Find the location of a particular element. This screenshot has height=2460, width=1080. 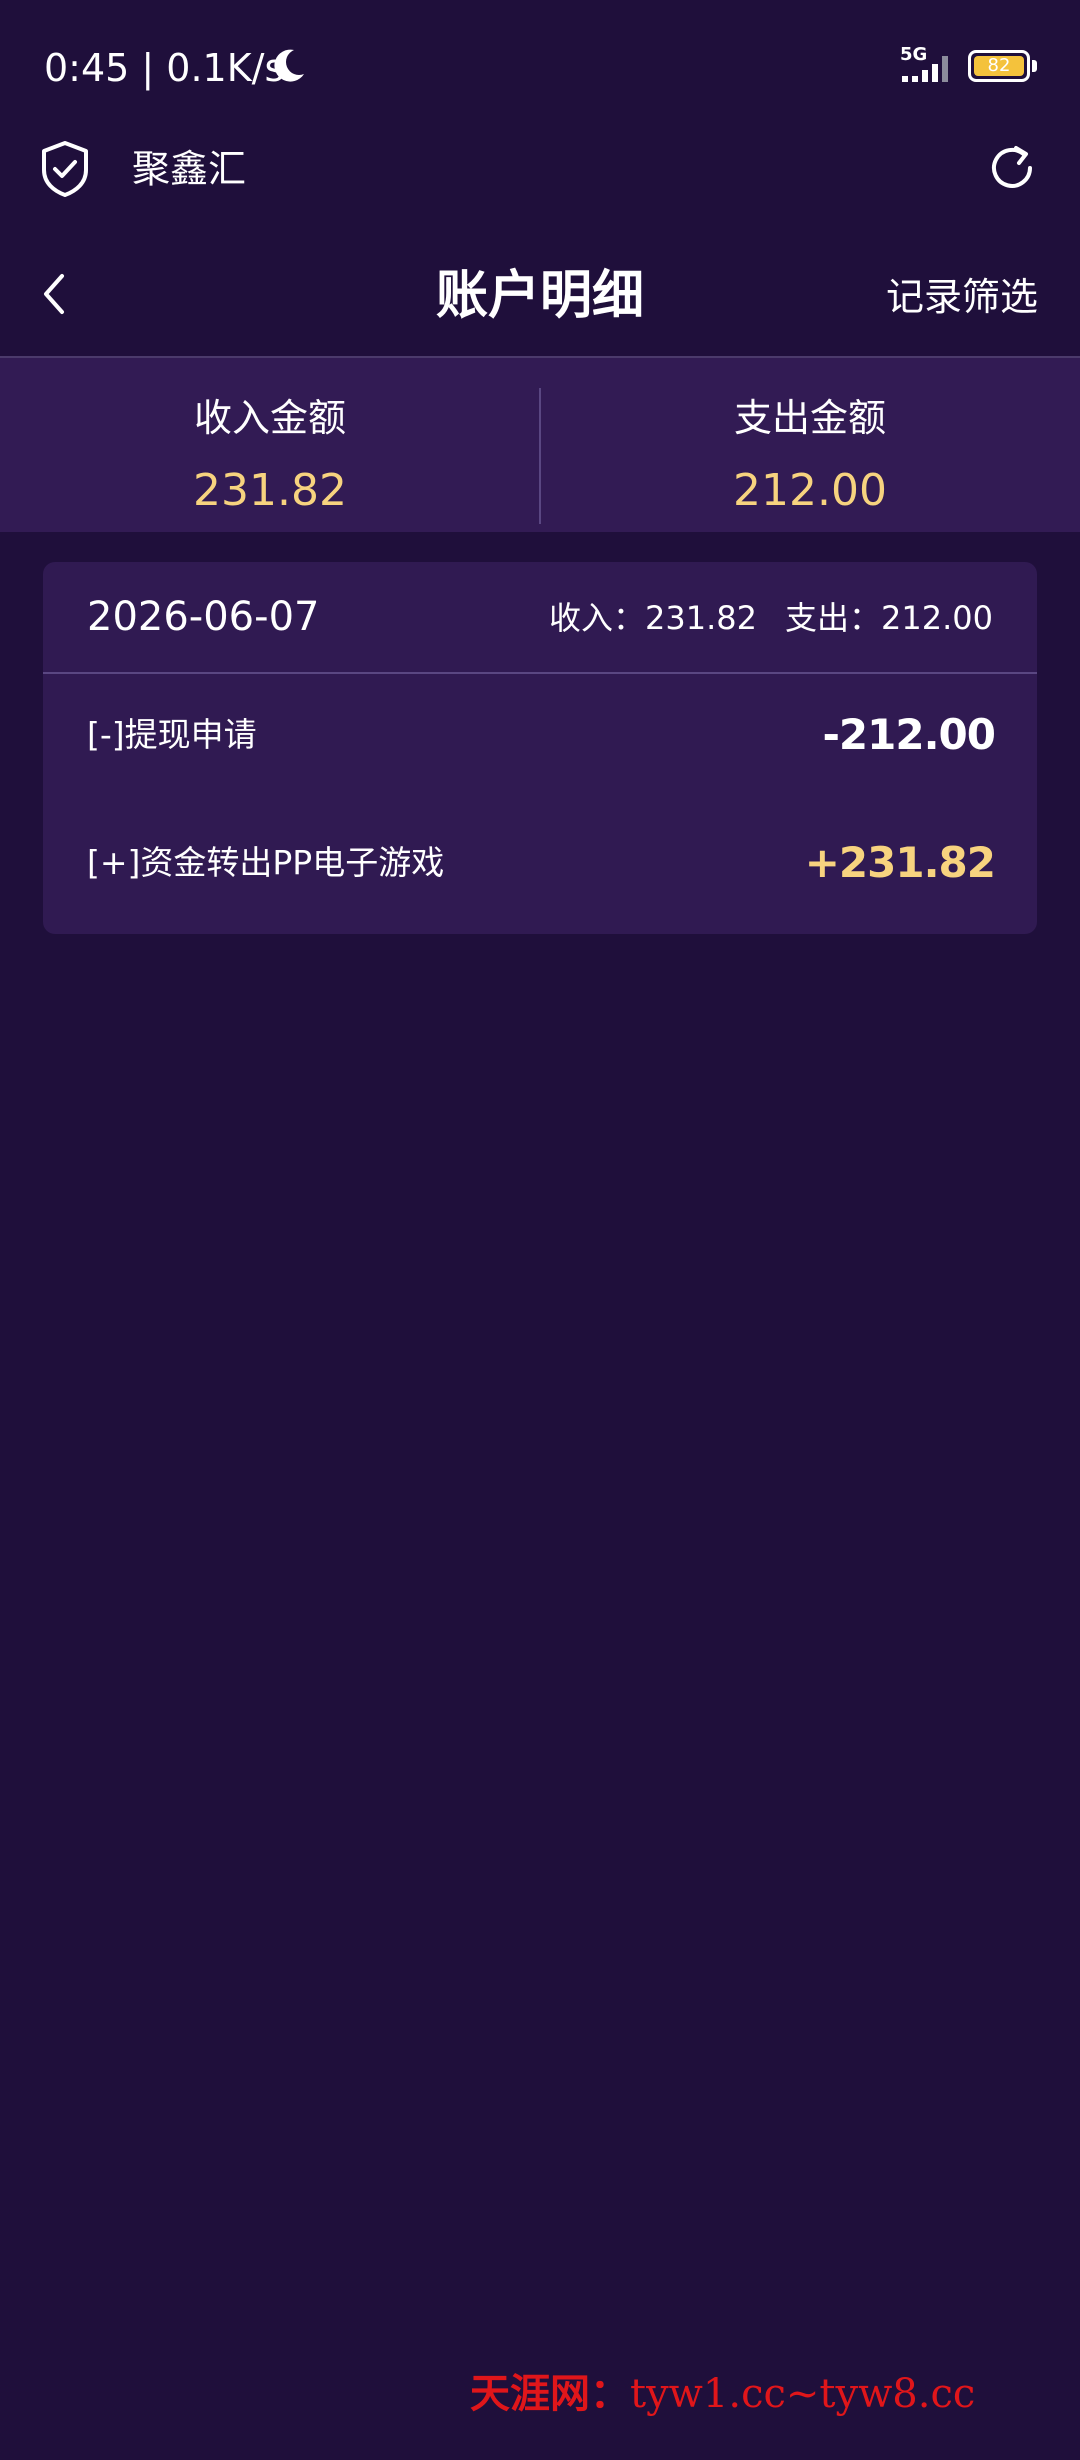

transaction-description: [-]提现申请 is located at coordinates (172, 734).